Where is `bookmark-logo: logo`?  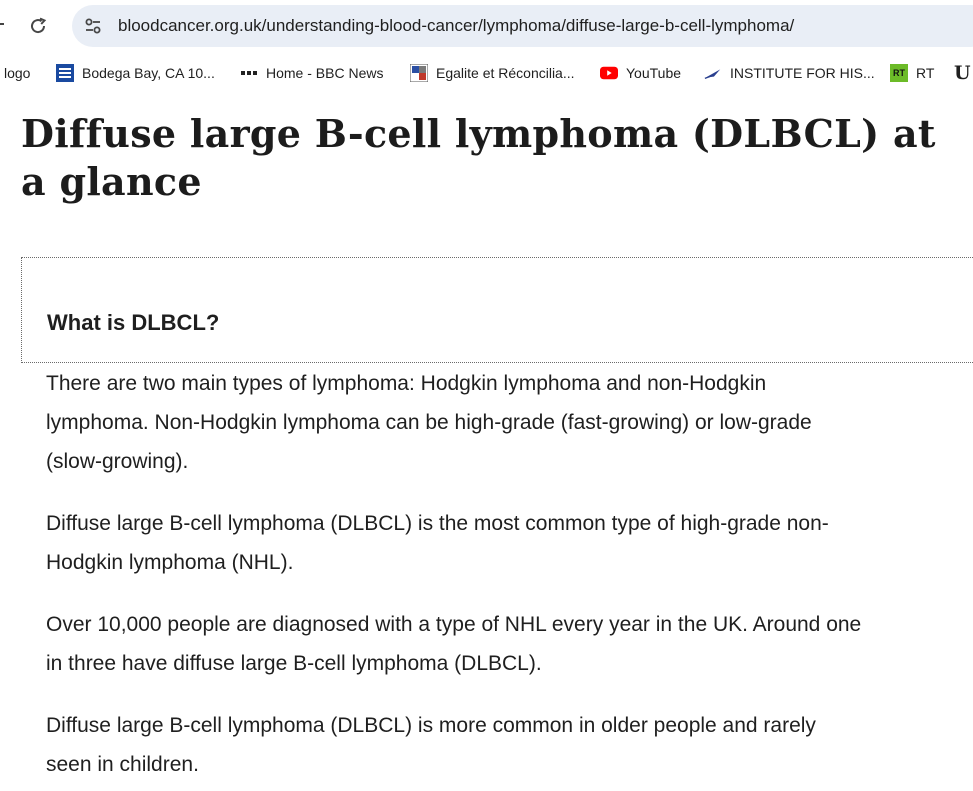
bookmark-logo: logo is located at coordinates (17, 73).